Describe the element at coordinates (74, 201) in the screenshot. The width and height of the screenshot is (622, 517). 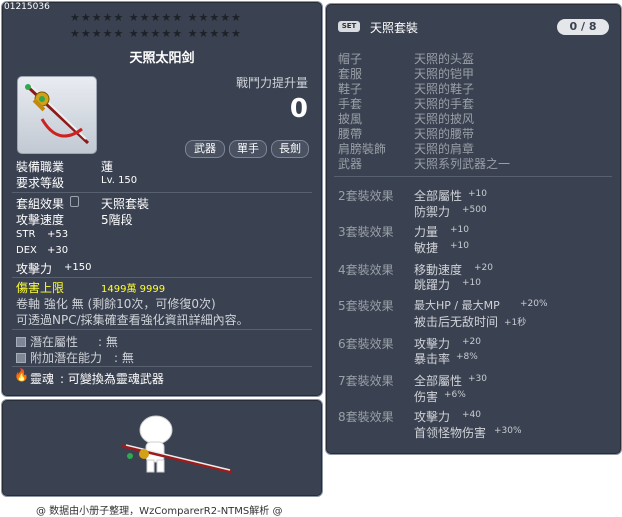
I see `info-icon` at that location.